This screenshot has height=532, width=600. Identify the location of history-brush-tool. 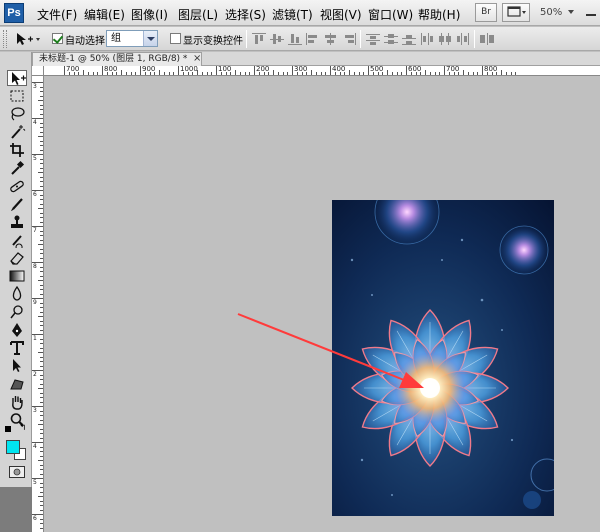
(17, 241).